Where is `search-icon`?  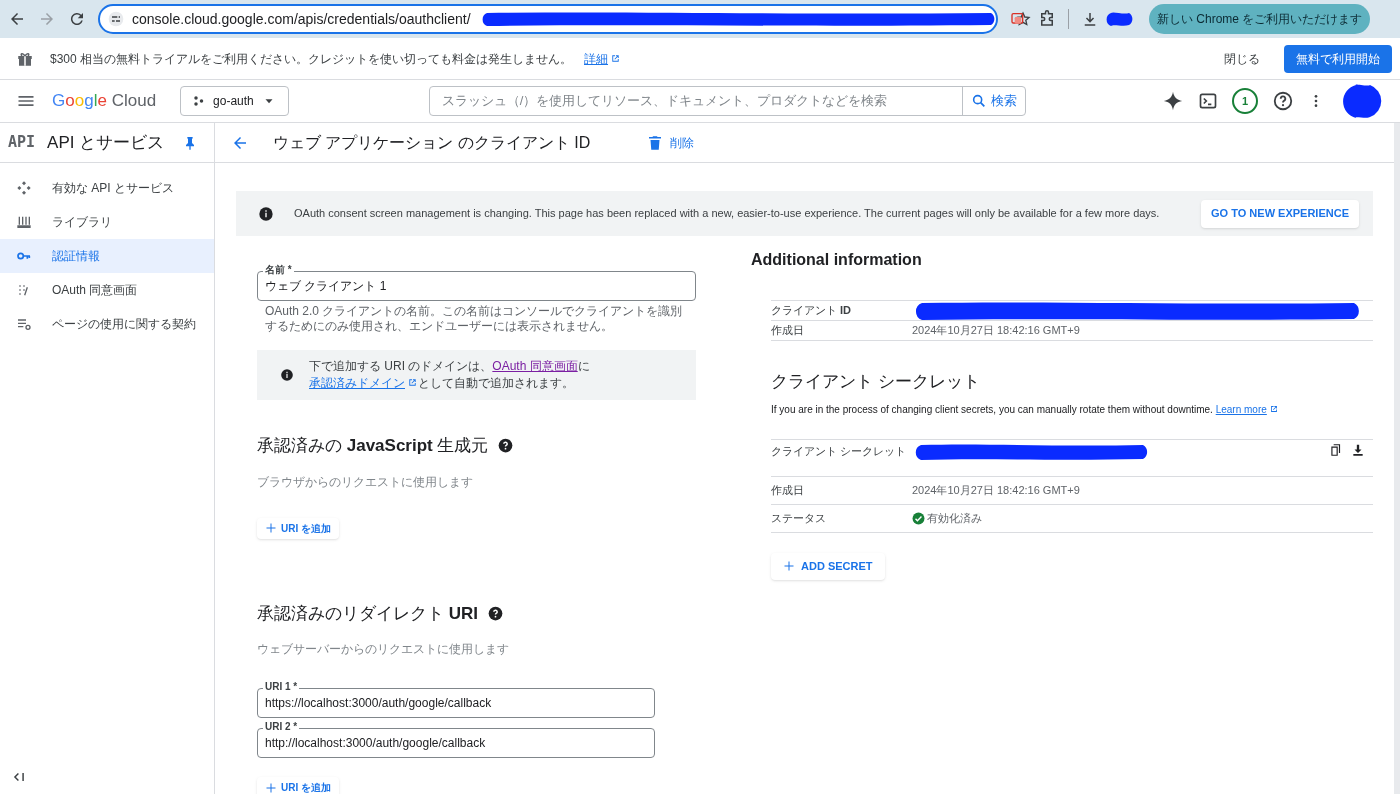 search-icon is located at coordinates (978, 101).